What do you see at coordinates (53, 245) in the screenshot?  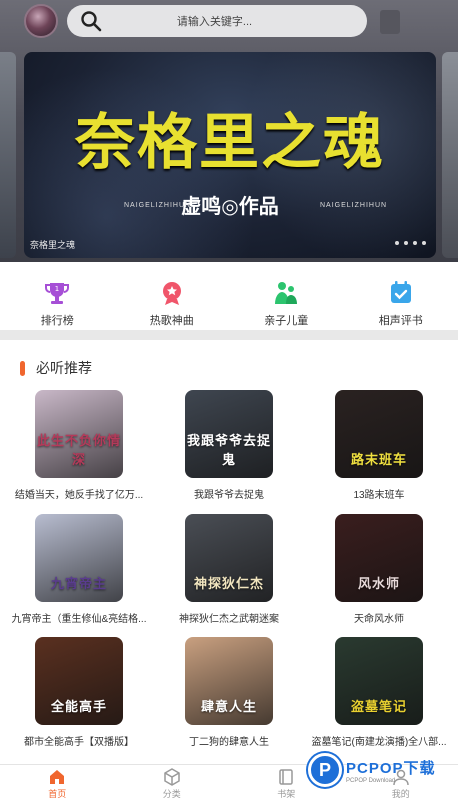 I see `banner-caption: 奈格里之魂` at bounding box center [53, 245].